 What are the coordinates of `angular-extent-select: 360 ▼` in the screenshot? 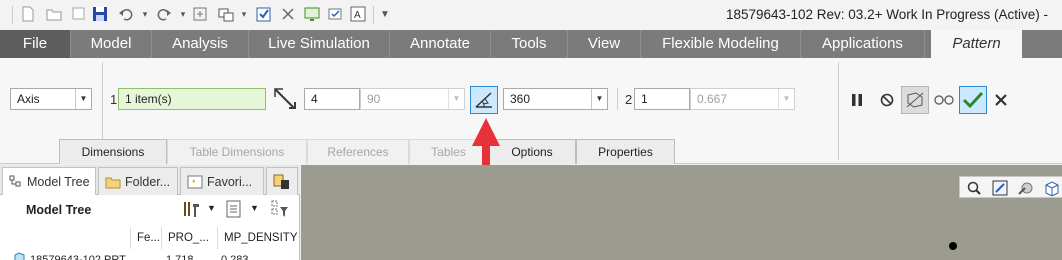 It's located at (555, 99).